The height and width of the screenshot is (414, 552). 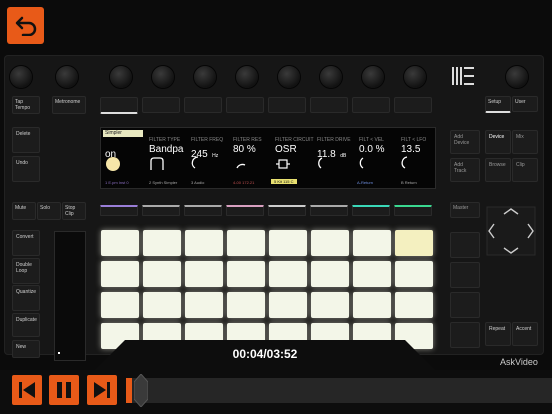 What do you see at coordinates (520, 102) in the screenshot?
I see `button-label: User` at bounding box center [520, 102].